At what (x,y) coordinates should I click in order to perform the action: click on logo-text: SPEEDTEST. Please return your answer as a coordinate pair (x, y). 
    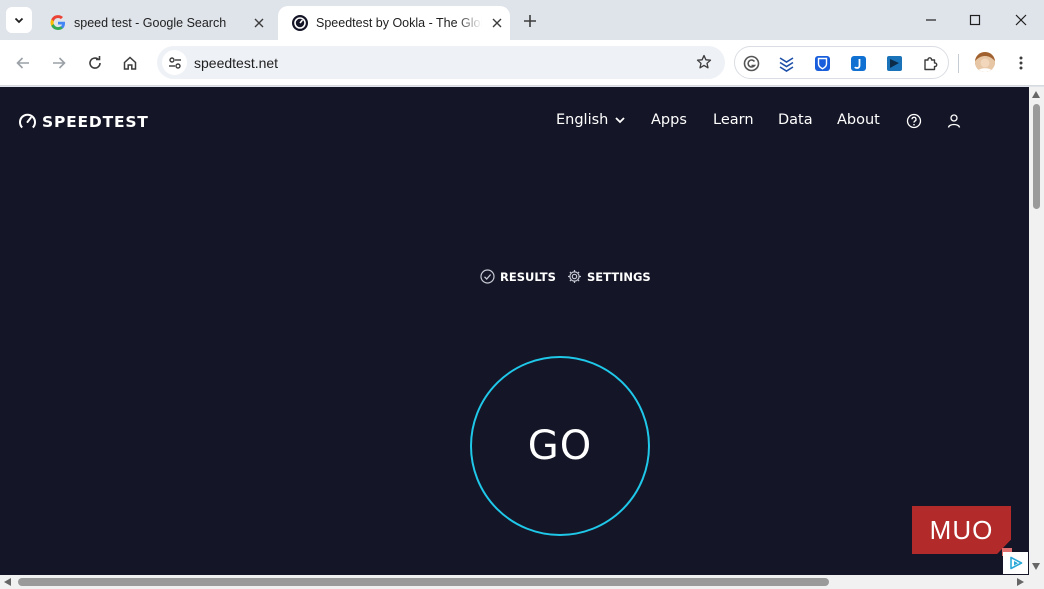
    Looking at the image, I should click on (95, 121).